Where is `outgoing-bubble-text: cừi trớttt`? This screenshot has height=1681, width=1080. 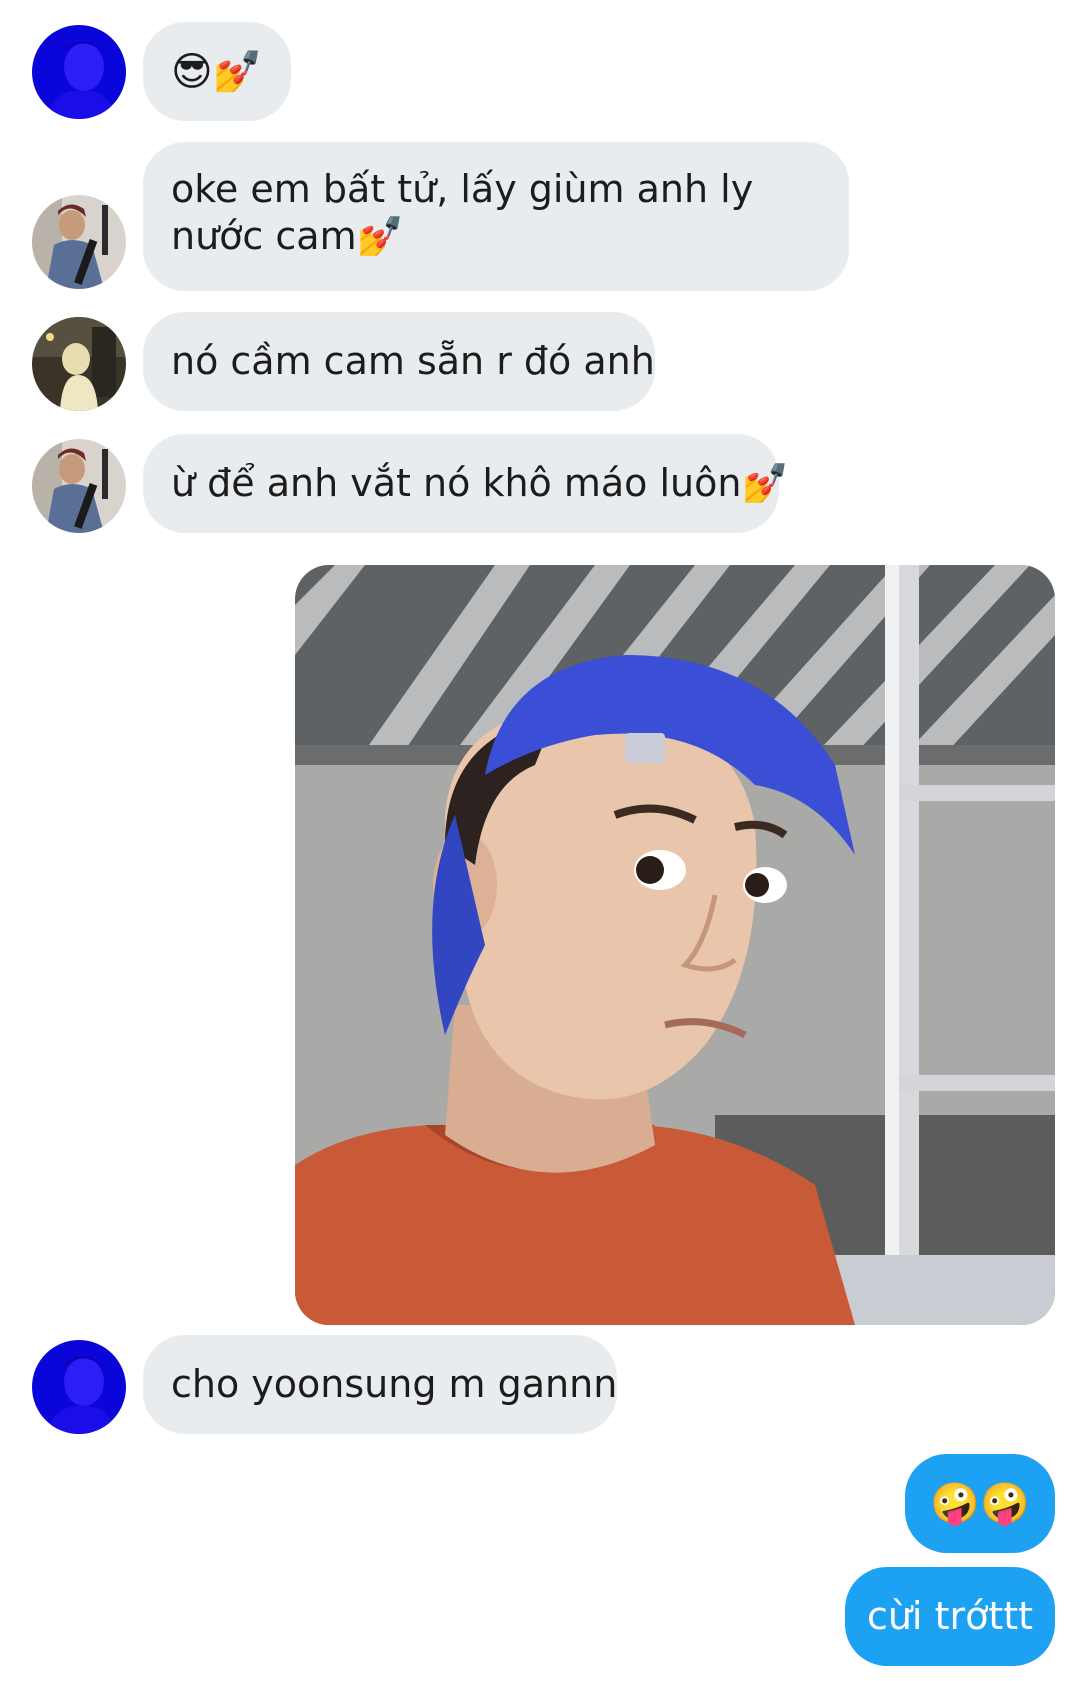
outgoing-bubble-text: cừi trớttt is located at coordinates (950, 1616).